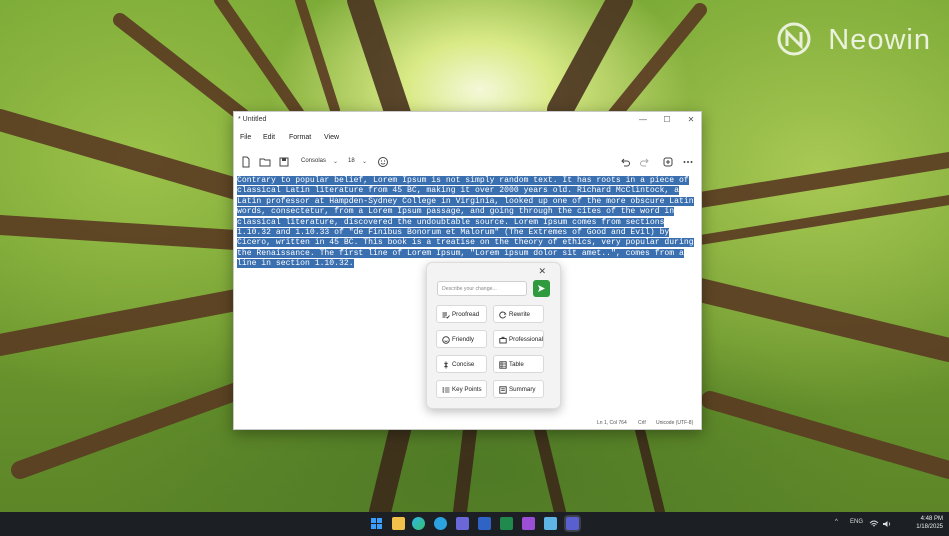 The width and height of the screenshot is (949, 536). Describe the element at coordinates (503, 390) in the screenshot. I see `summary-icon` at that location.